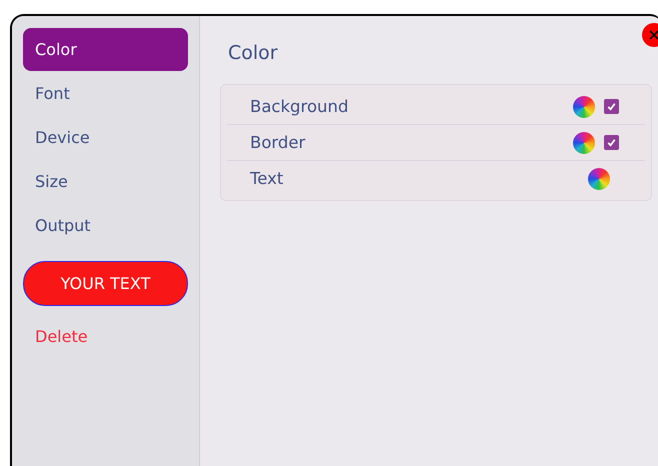  I want to click on delete-link: Delete, so click(105, 336).